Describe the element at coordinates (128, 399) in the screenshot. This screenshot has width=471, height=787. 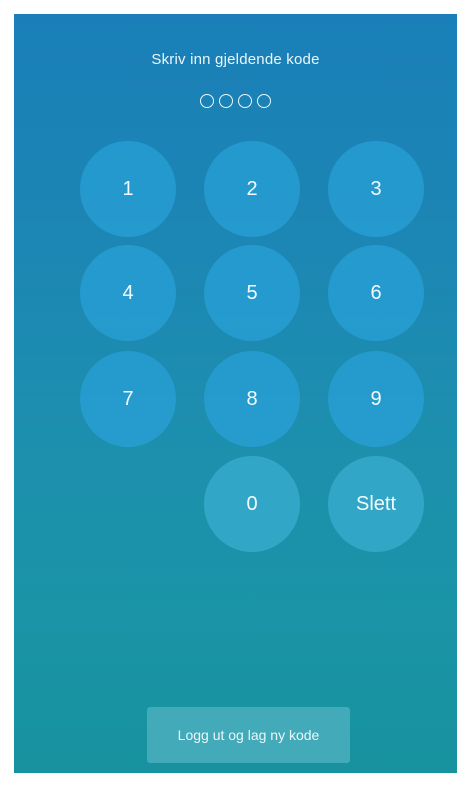
I see `key-7: 7` at that location.